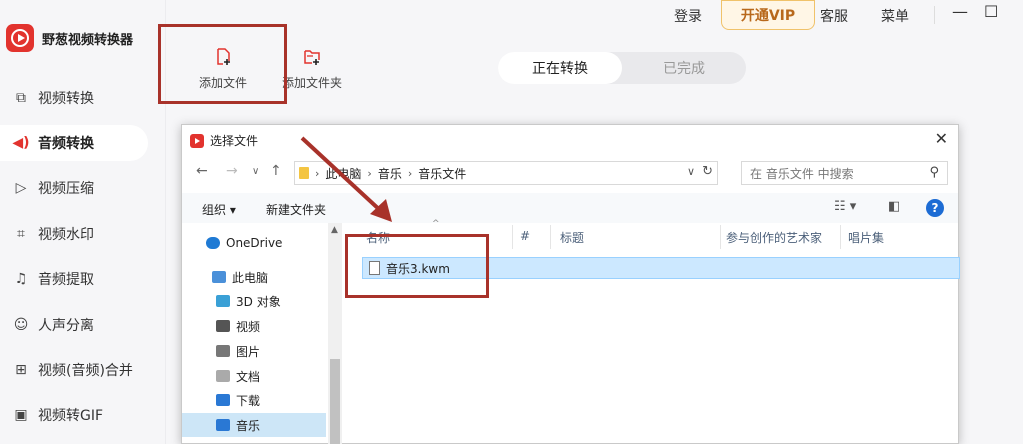 Image resolution: width=1023 pixels, height=444 pixels. What do you see at coordinates (213, 243) in the screenshot?
I see `cloud-icon` at bounding box center [213, 243].